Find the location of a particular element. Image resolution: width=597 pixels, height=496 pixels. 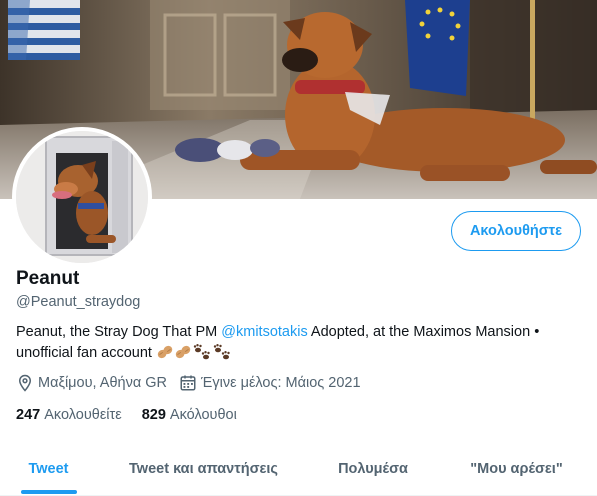

follow-button: Ακολουθήστε is located at coordinates (516, 231).